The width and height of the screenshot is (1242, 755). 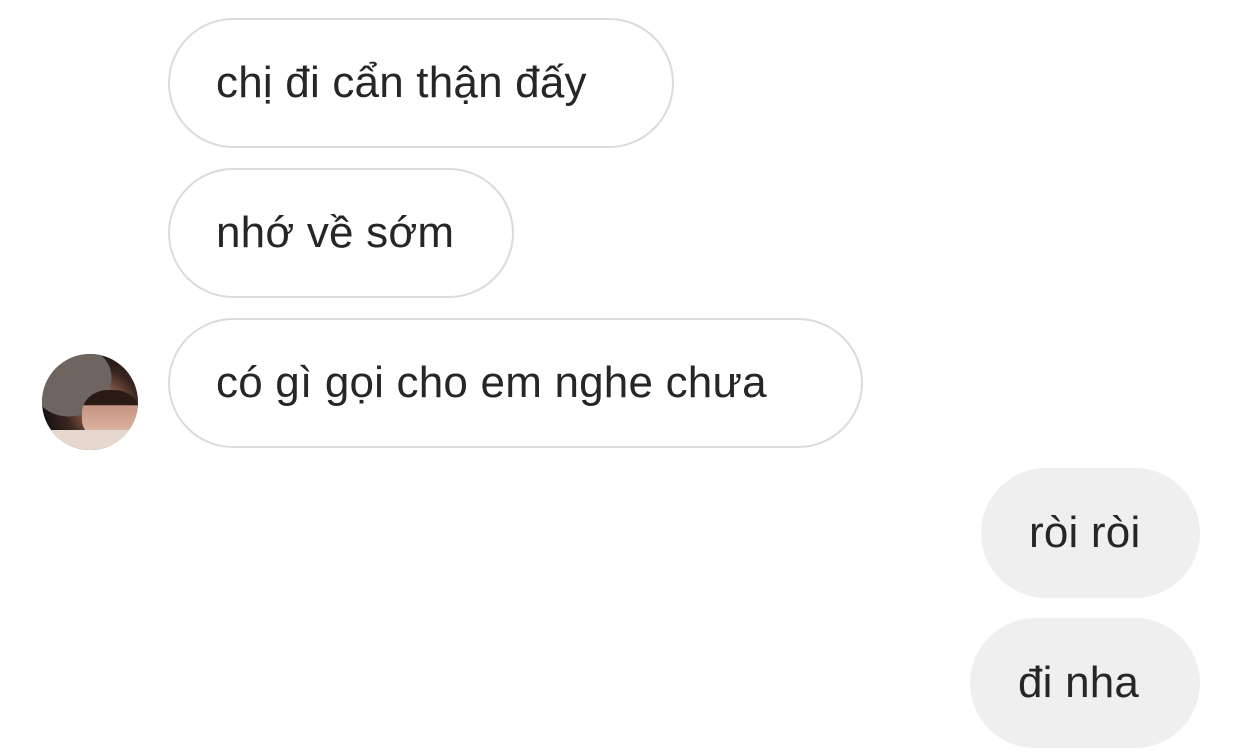 What do you see at coordinates (1085, 532) in the screenshot?
I see `message-text: ròi ròi` at bounding box center [1085, 532].